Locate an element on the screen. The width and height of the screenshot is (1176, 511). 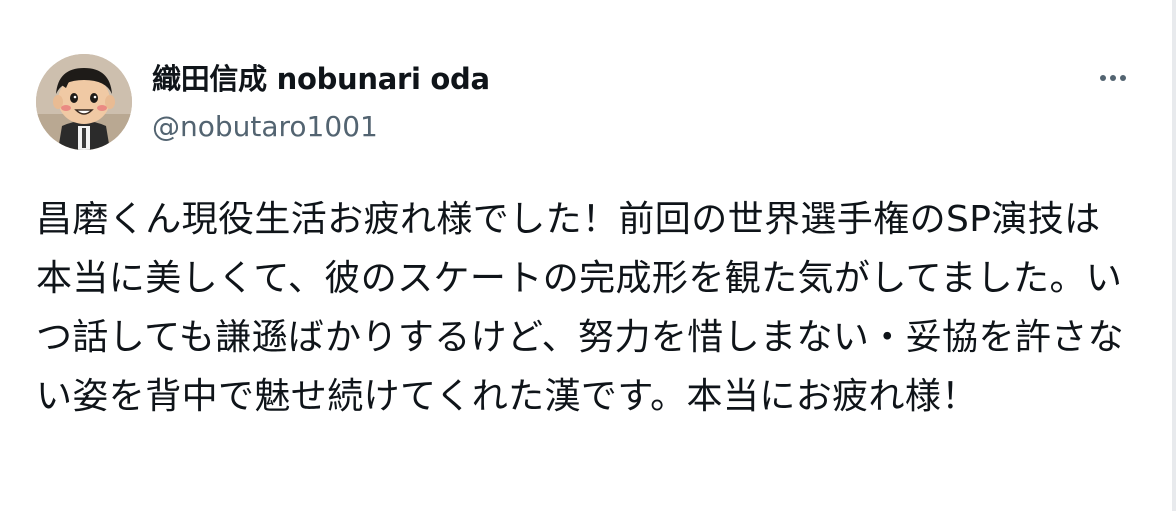
author-display-name: 織田信成 nobunari oda is located at coordinates (321, 79).